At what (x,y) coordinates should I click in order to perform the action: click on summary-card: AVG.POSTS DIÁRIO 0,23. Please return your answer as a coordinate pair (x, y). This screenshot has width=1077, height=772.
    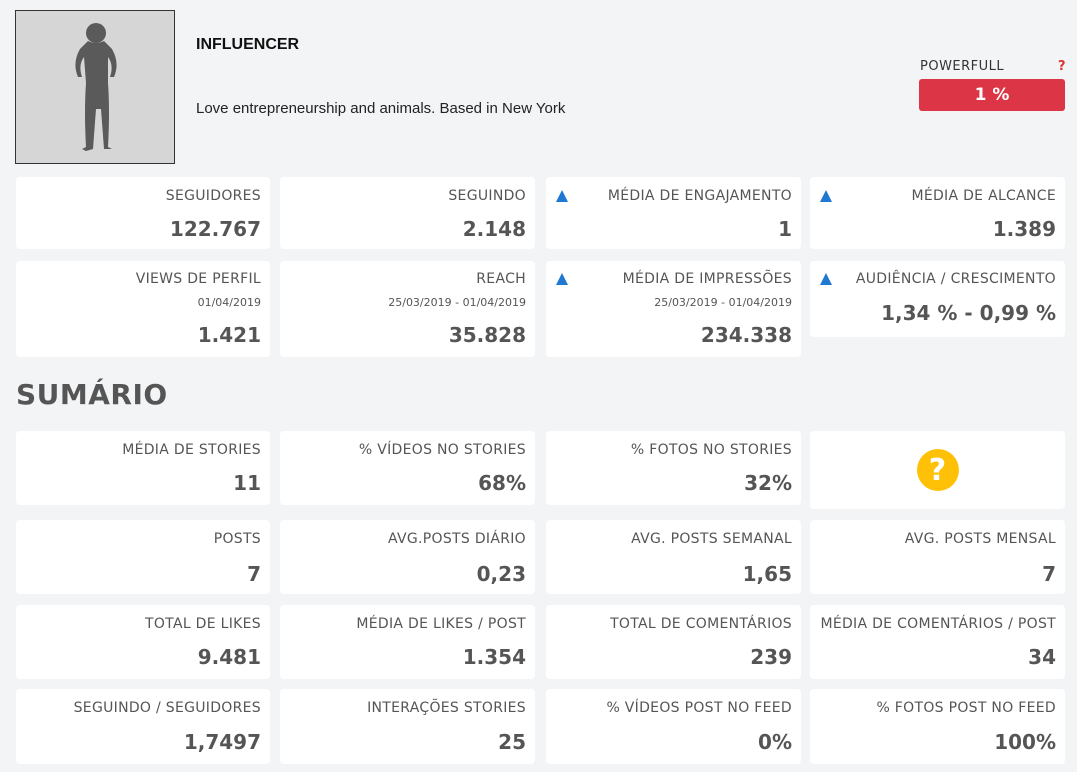
    Looking at the image, I should click on (407, 557).